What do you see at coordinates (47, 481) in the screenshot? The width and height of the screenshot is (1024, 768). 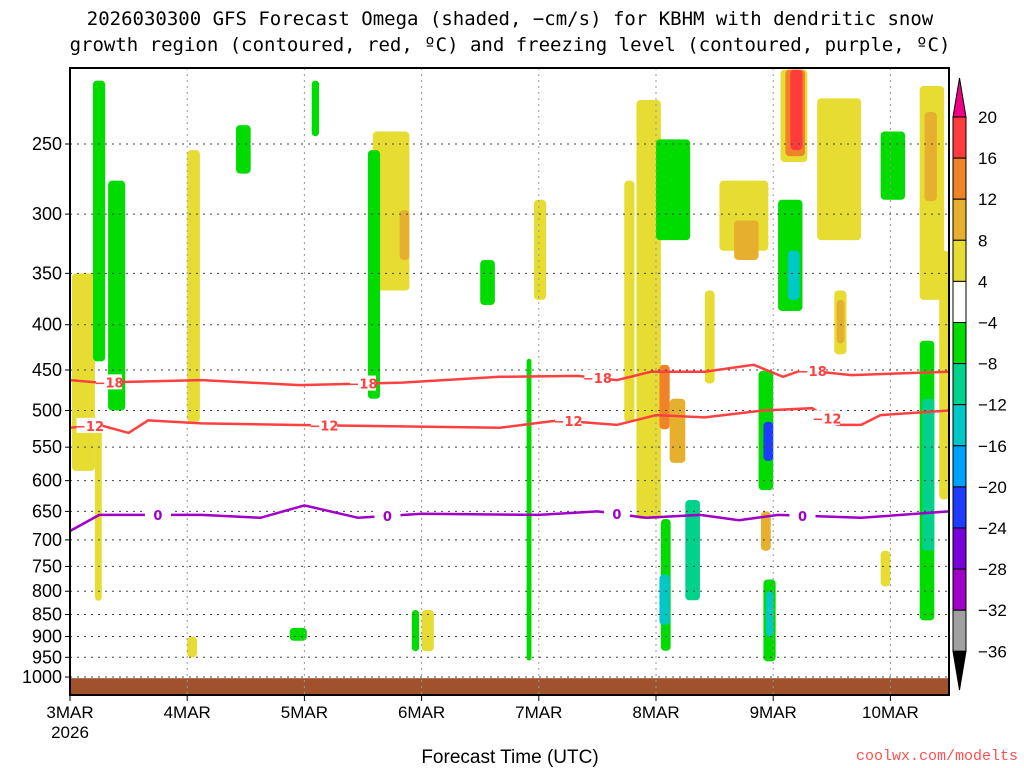 I see `y-tick-label: 600` at bounding box center [47, 481].